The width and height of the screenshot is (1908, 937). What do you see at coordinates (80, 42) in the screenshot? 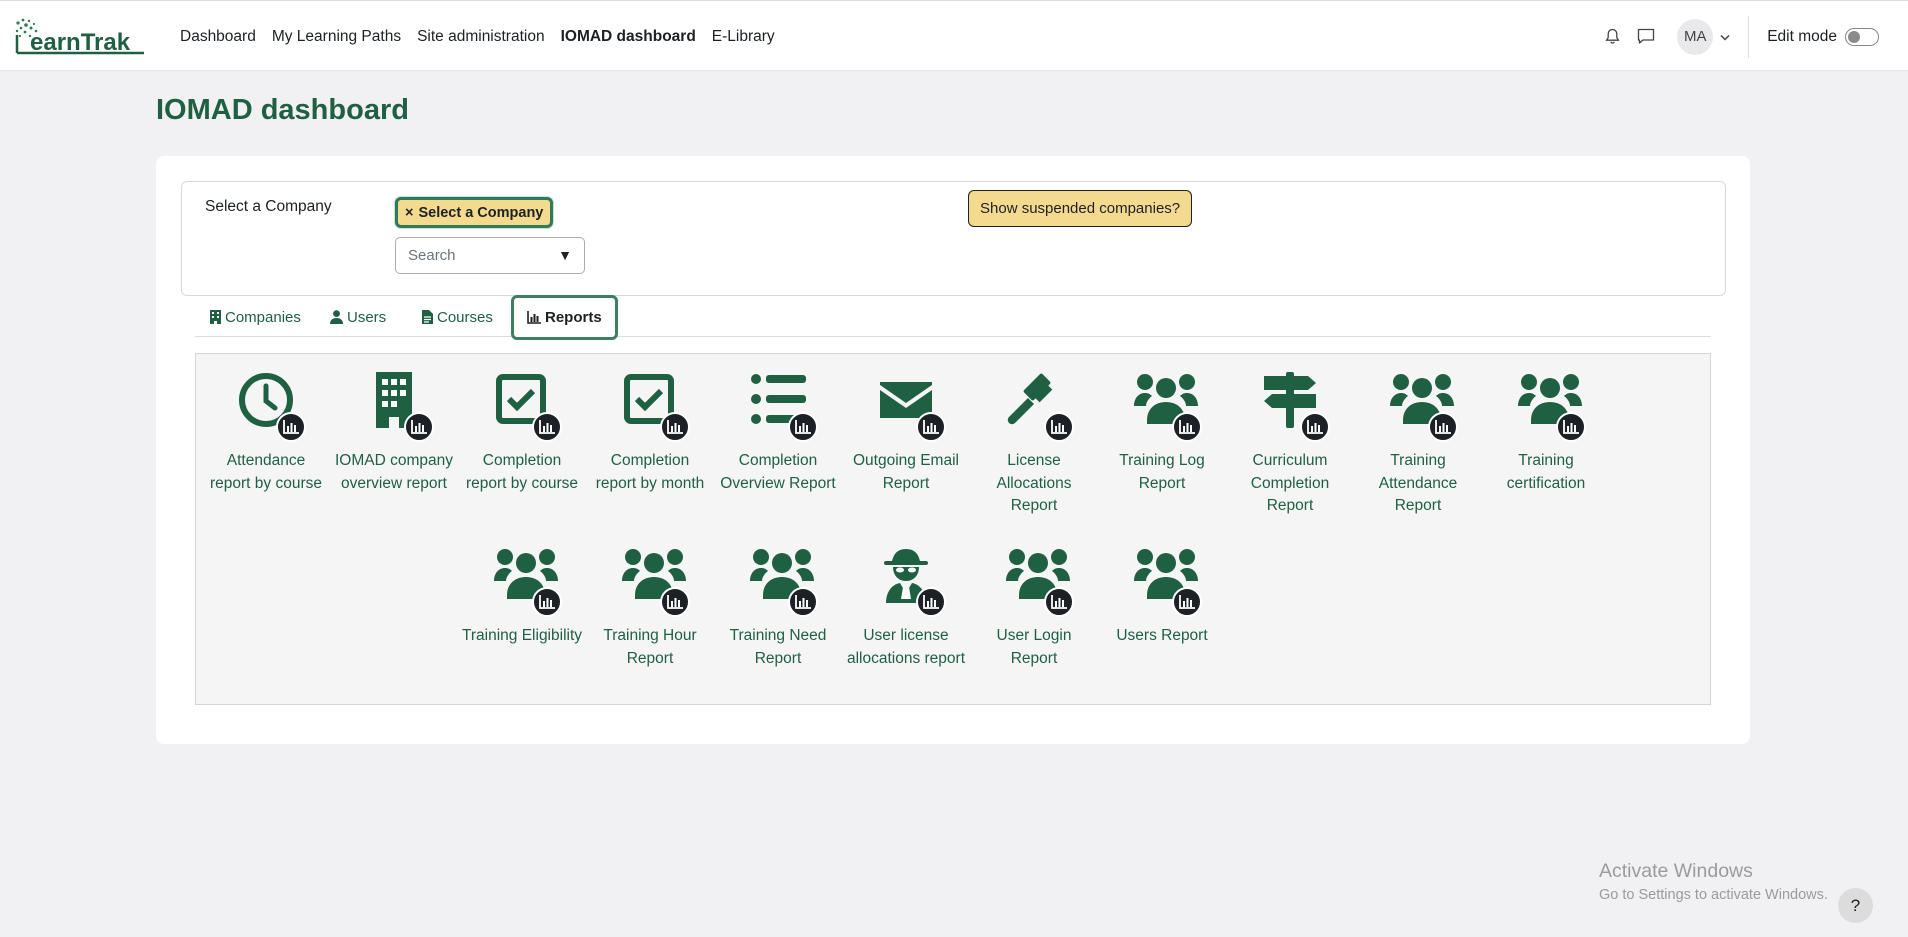
I see `svg-text: earnTrak` at bounding box center [80, 42].